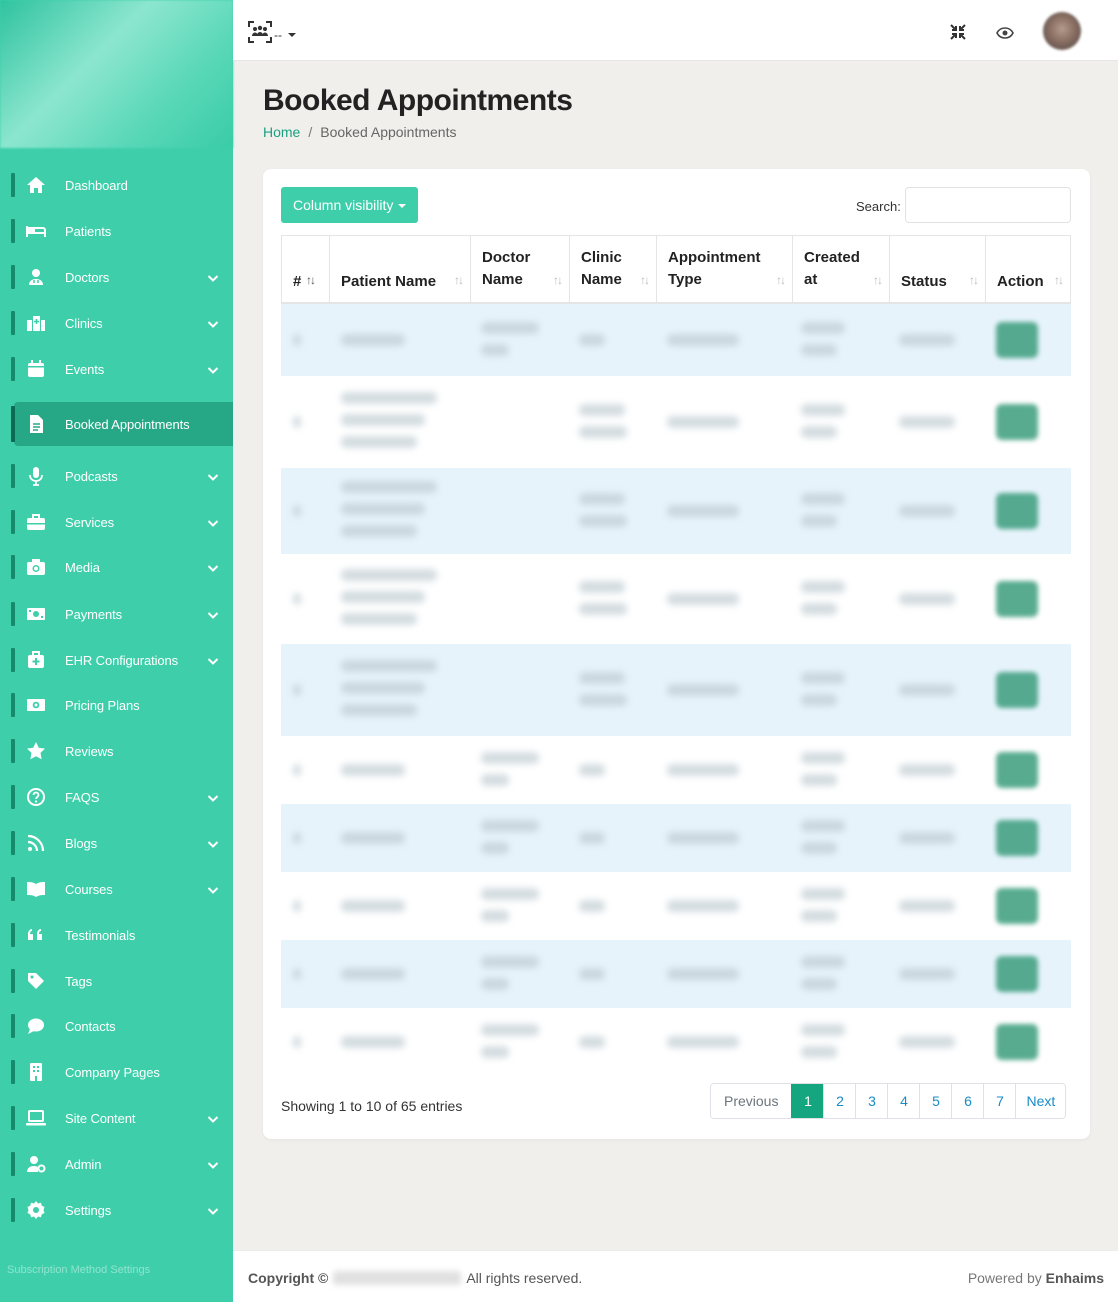 Image resolution: width=1118 pixels, height=1302 pixels. I want to click on bed-icon, so click(36, 231).